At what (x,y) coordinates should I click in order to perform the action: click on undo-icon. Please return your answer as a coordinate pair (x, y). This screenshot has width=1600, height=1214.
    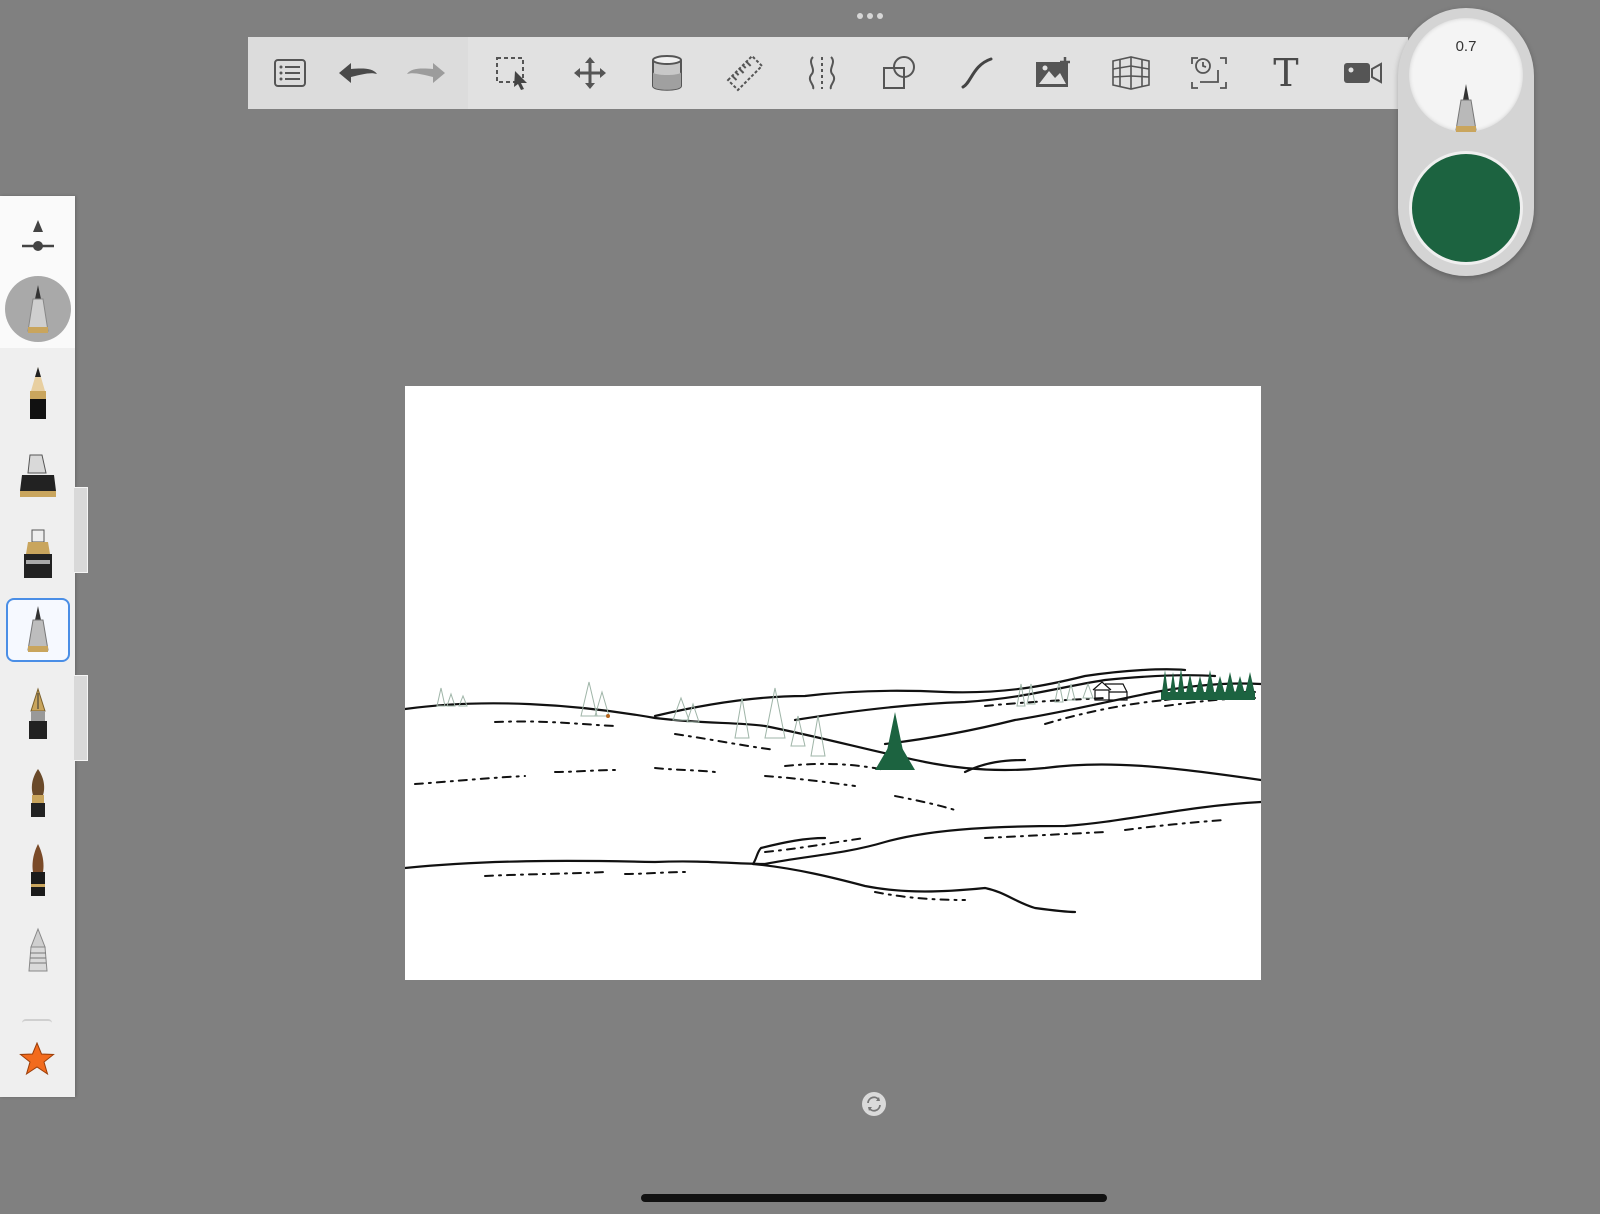
    Looking at the image, I should click on (358, 73).